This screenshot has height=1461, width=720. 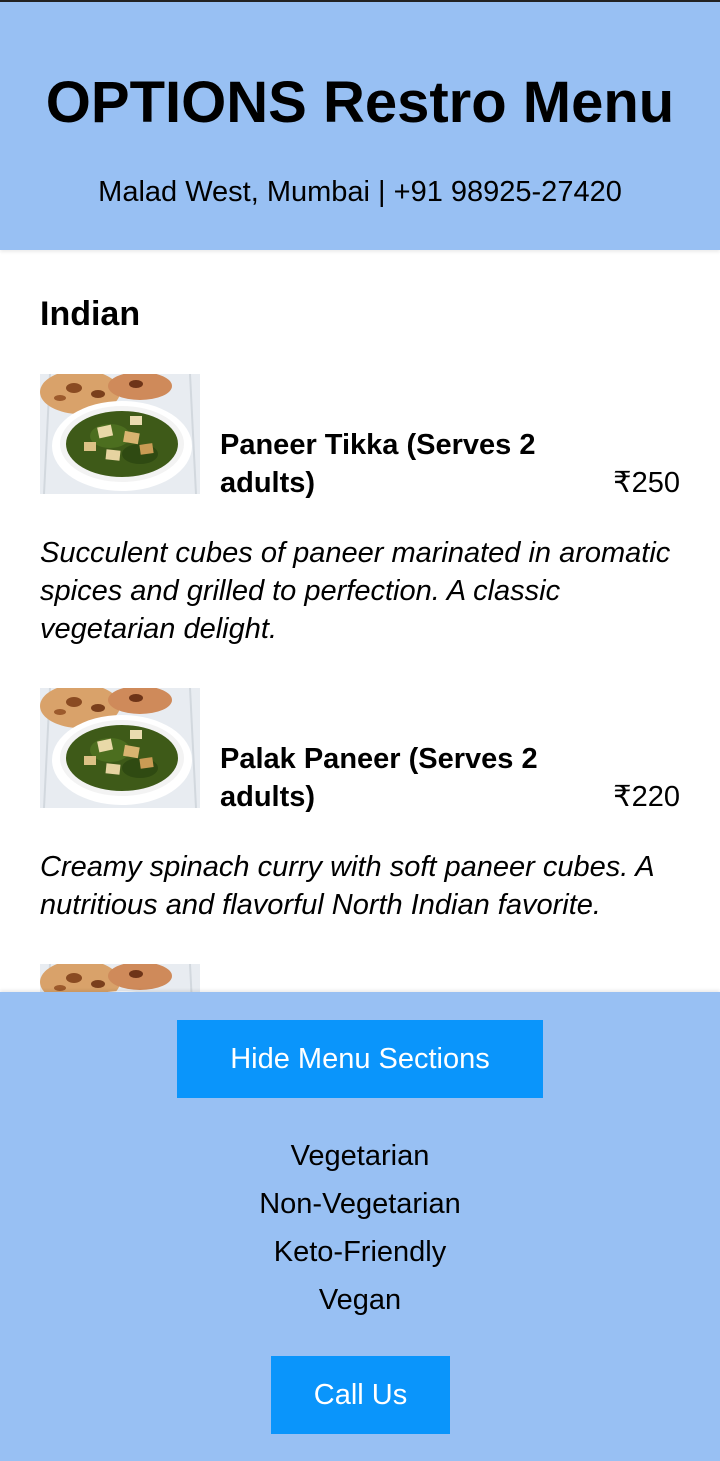 I want to click on item-price: ₹220, so click(x=646, y=797).